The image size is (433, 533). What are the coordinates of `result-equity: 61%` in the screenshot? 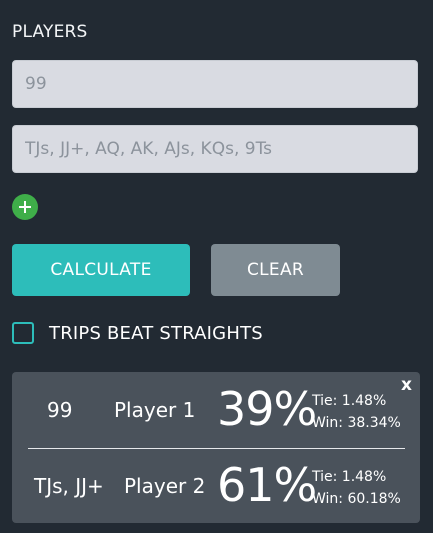 It's located at (267, 485).